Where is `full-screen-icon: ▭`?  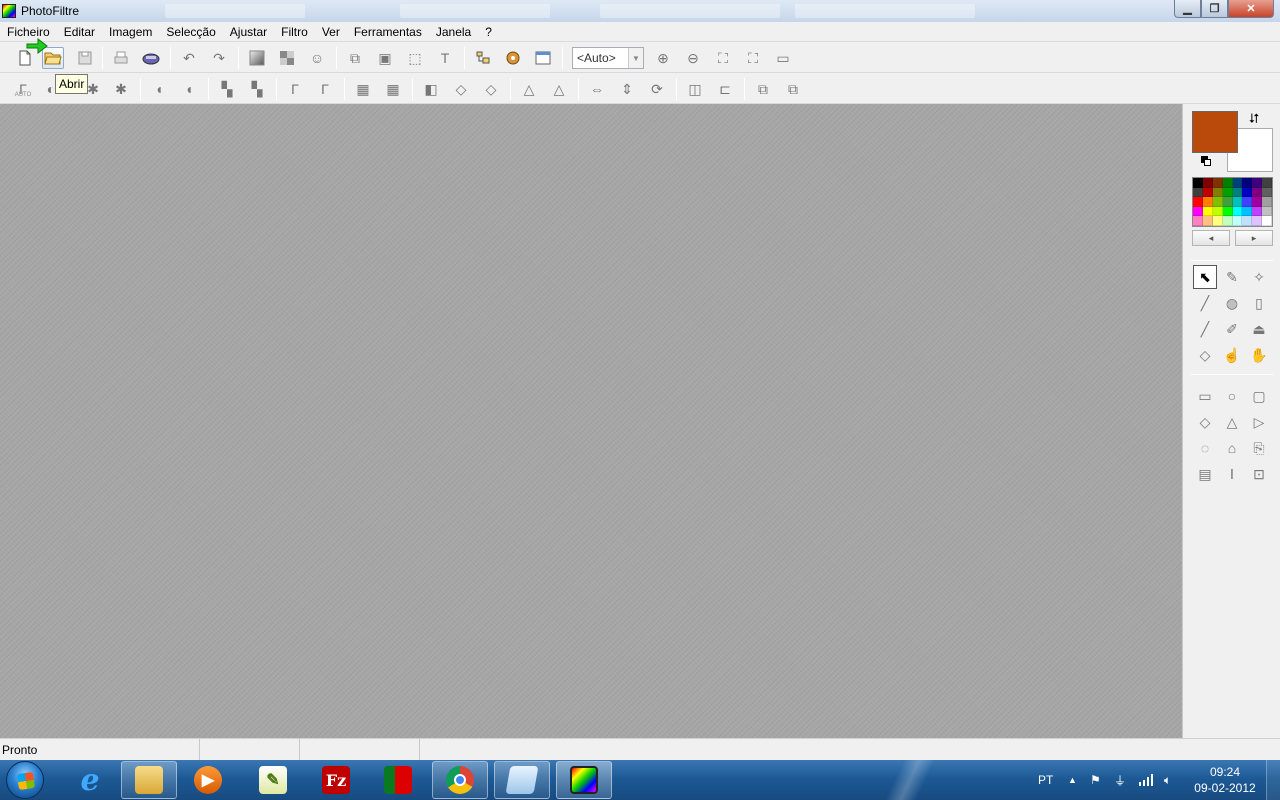 full-screen-icon: ▭ is located at coordinates (783, 58).